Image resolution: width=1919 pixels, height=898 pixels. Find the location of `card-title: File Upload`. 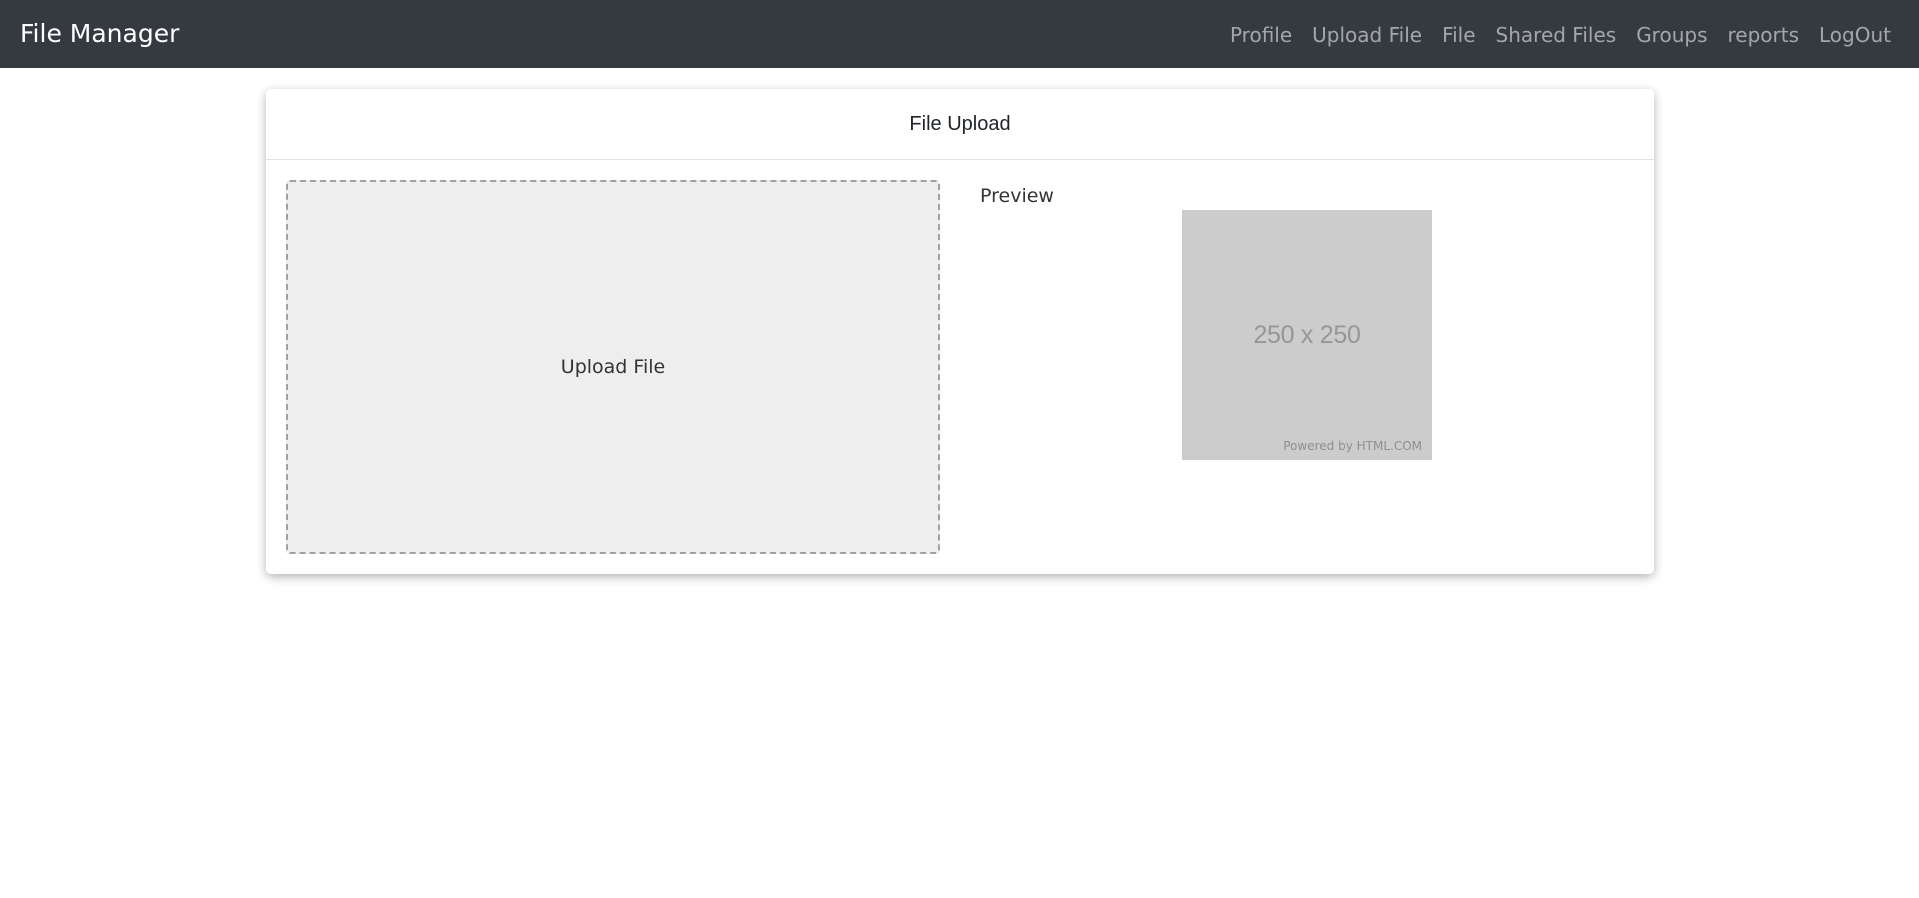

card-title: File Upload is located at coordinates (960, 123).